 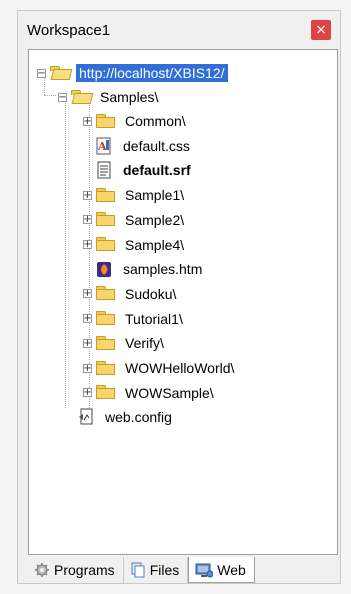 I want to click on tree-item-root: − http://localhost/XBIS12/, so click(x=132, y=73).